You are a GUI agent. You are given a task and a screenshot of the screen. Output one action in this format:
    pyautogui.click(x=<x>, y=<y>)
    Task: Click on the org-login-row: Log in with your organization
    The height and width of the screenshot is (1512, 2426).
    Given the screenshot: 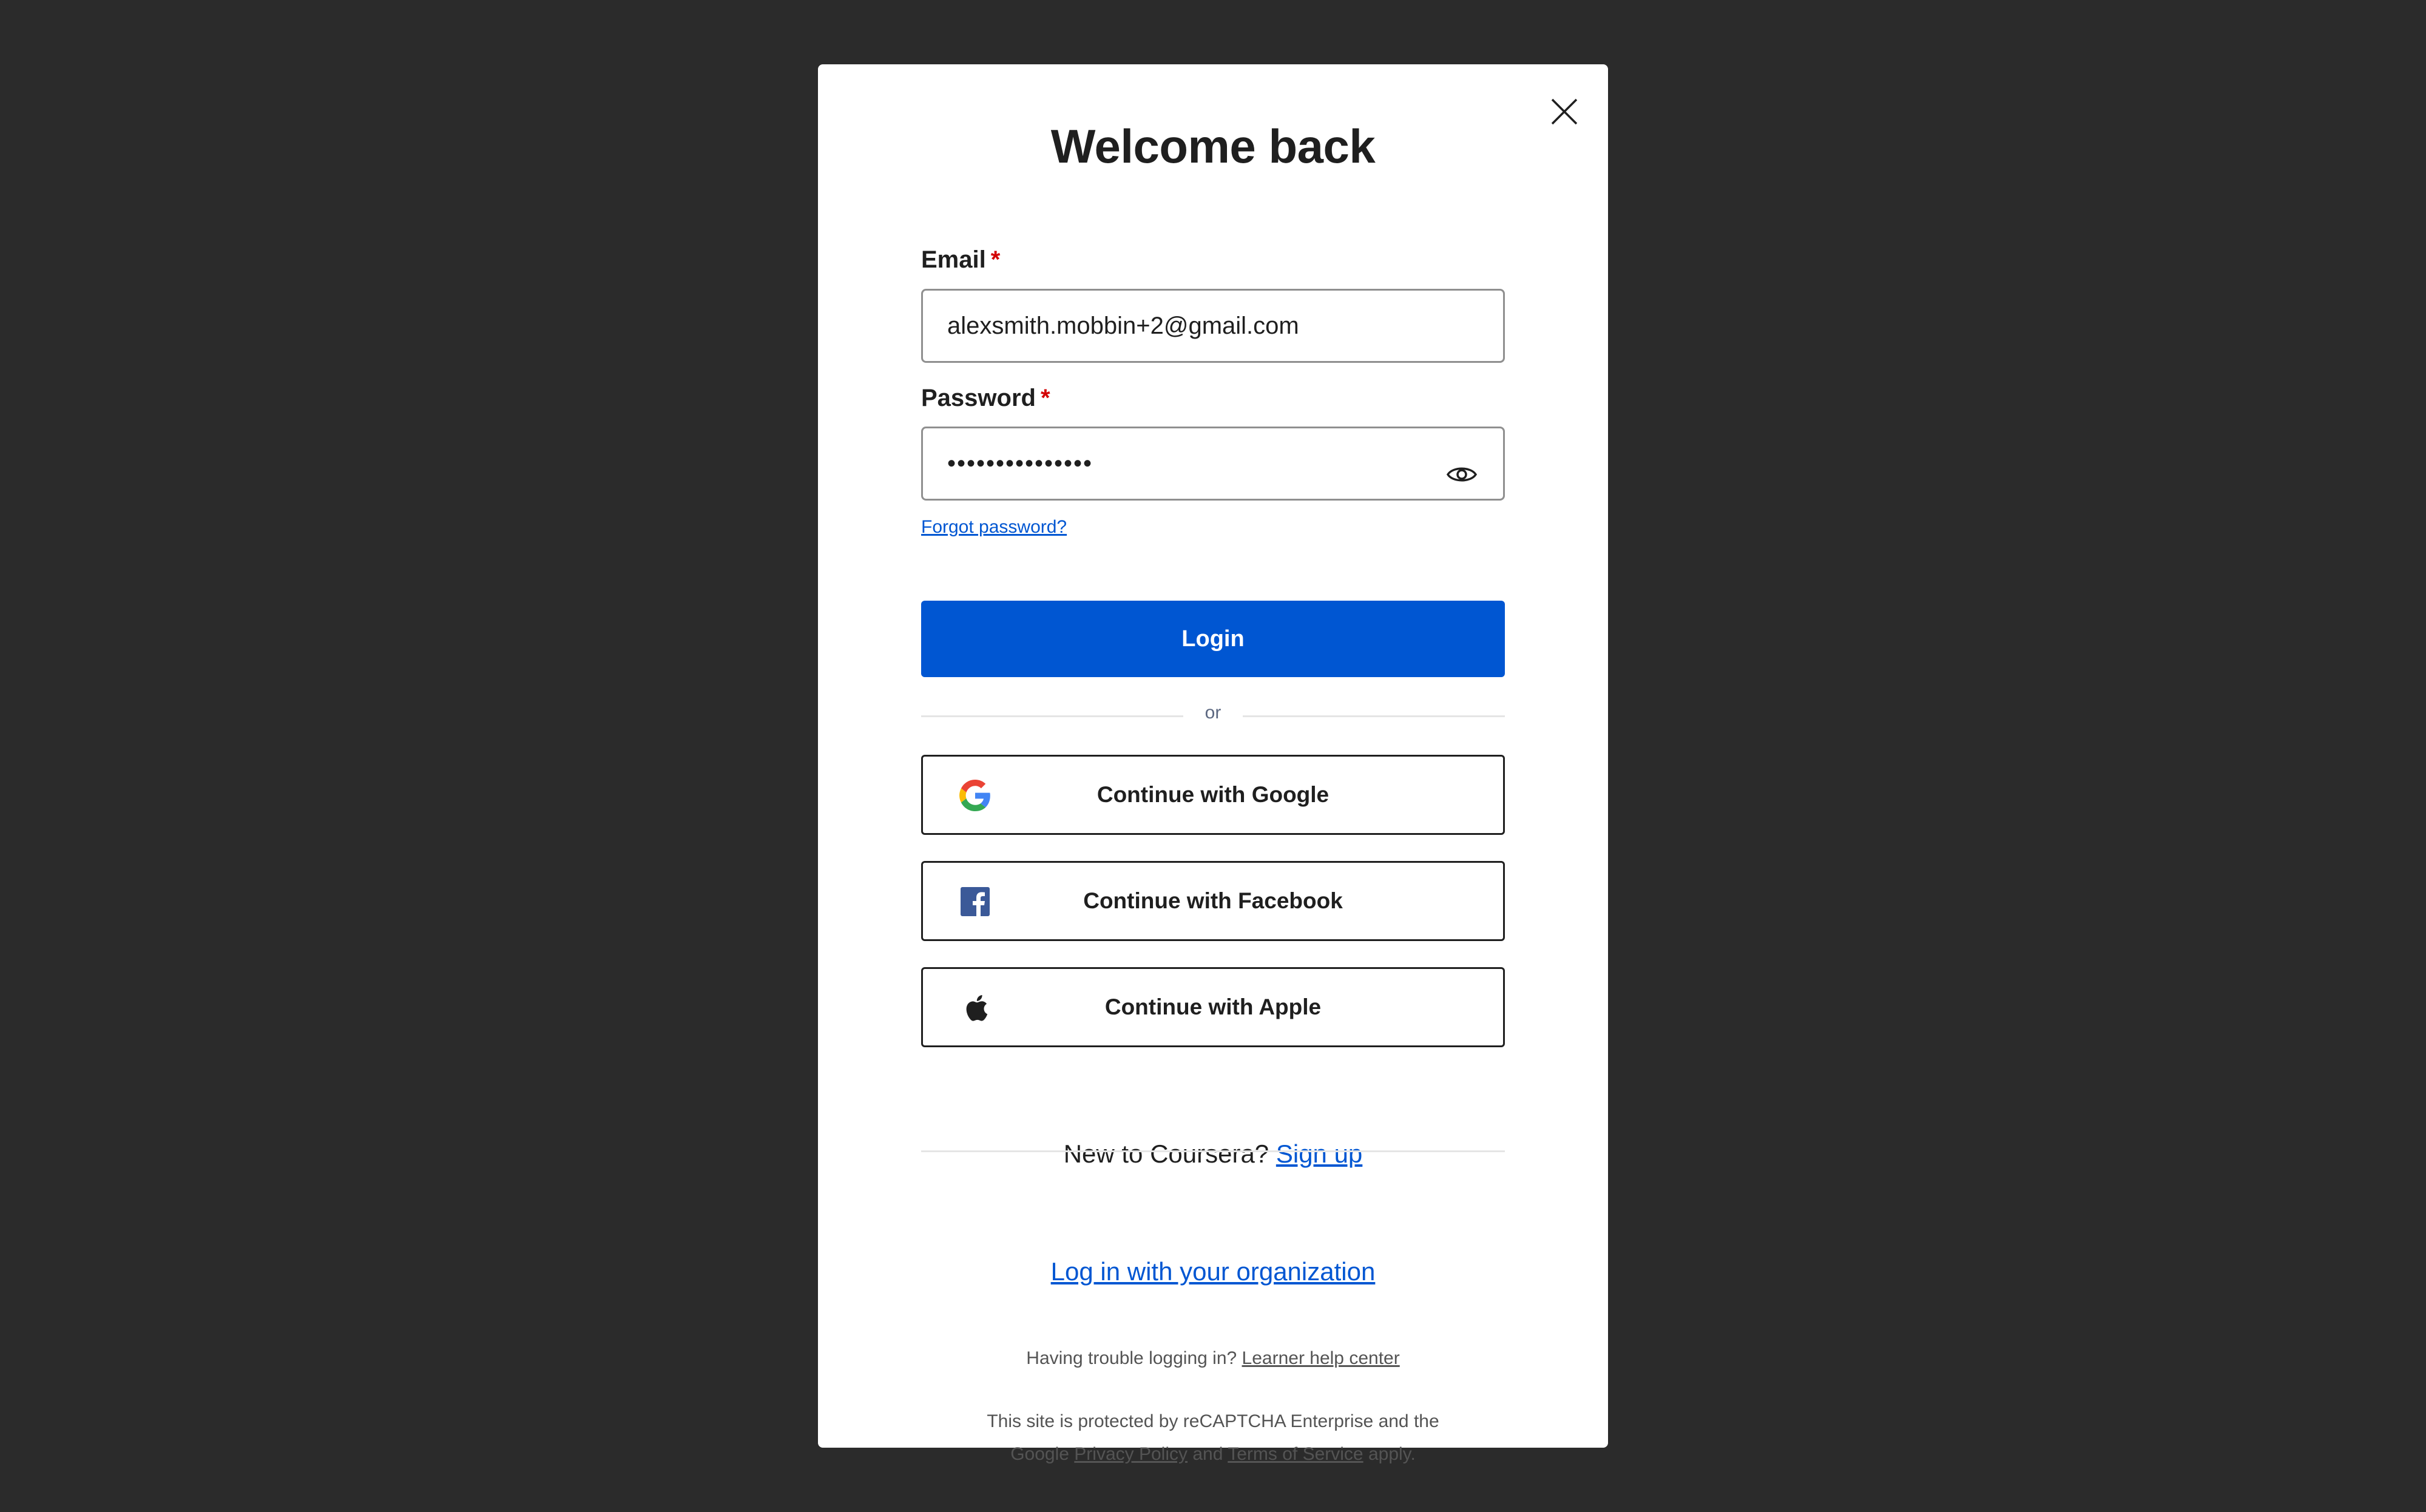 What is the action you would take?
    pyautogui.click(x=1213, y=1272)
    